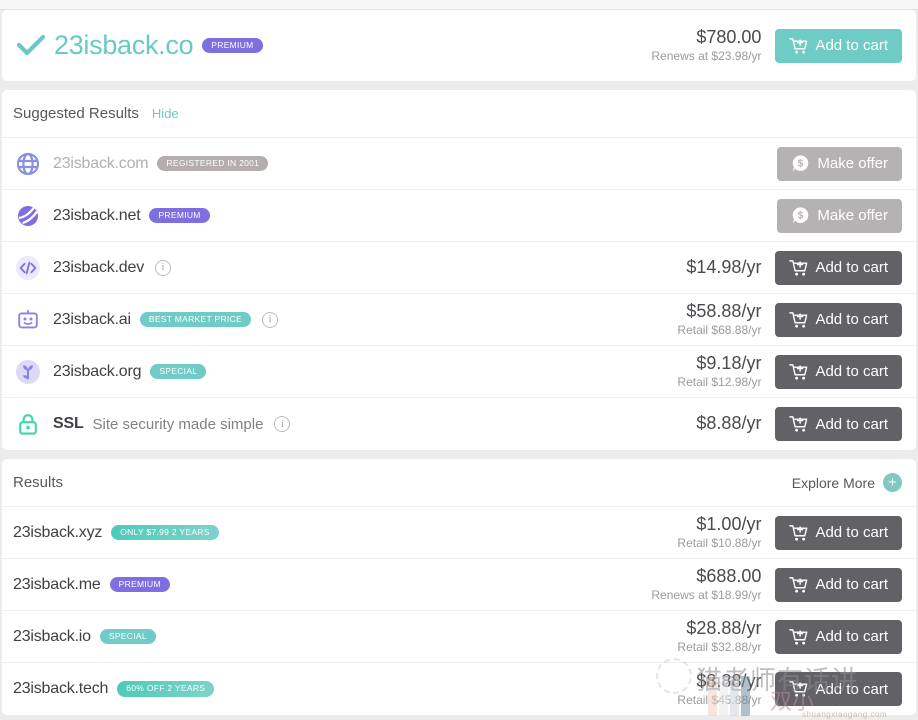  Describe the element at coordinates (719, 382) in the screenshot. I see `row-price-sub: Retail $12.98/yr` at that location.